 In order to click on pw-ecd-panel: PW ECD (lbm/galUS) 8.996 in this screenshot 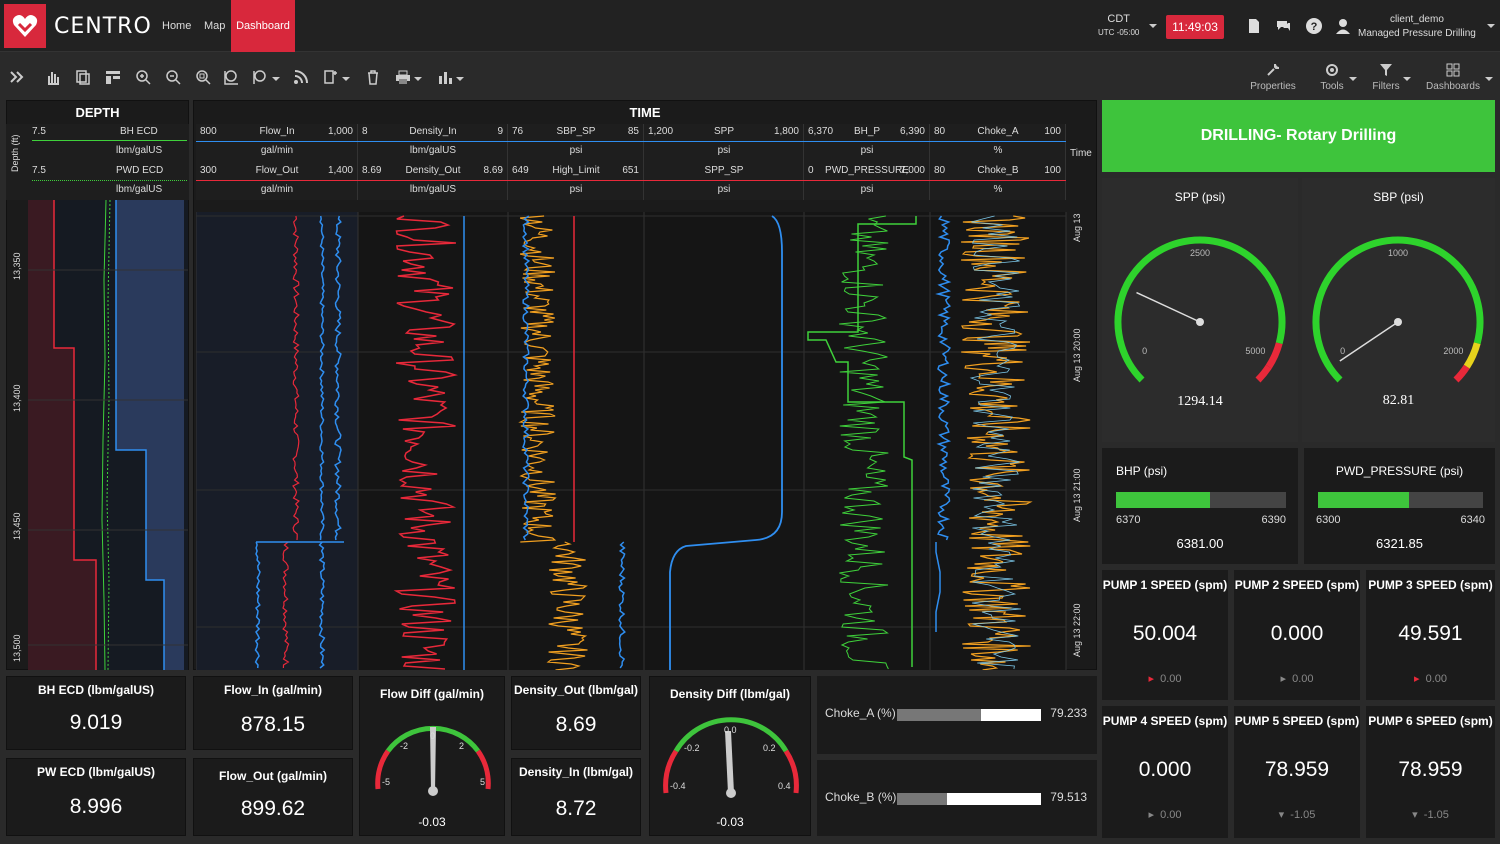, I will do `click(96, 797)`.